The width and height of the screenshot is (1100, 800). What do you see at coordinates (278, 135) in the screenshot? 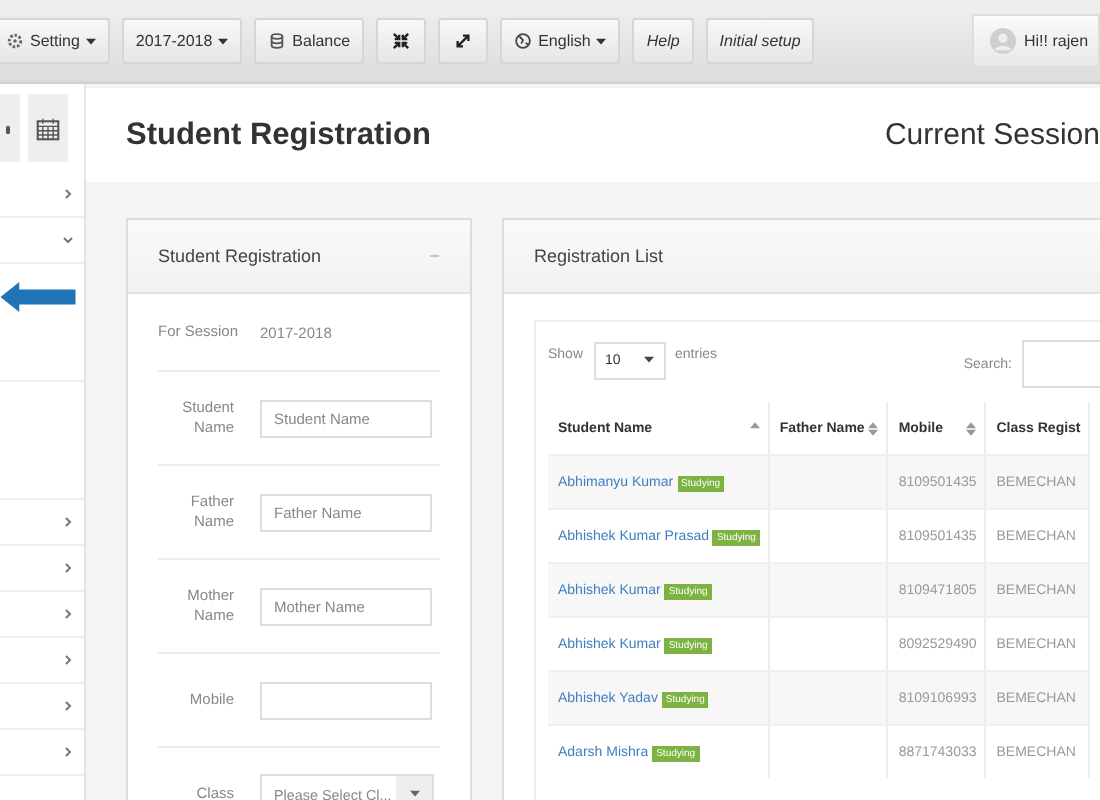
I see `page-title: Student Registration` at bounding box center [278, 135].